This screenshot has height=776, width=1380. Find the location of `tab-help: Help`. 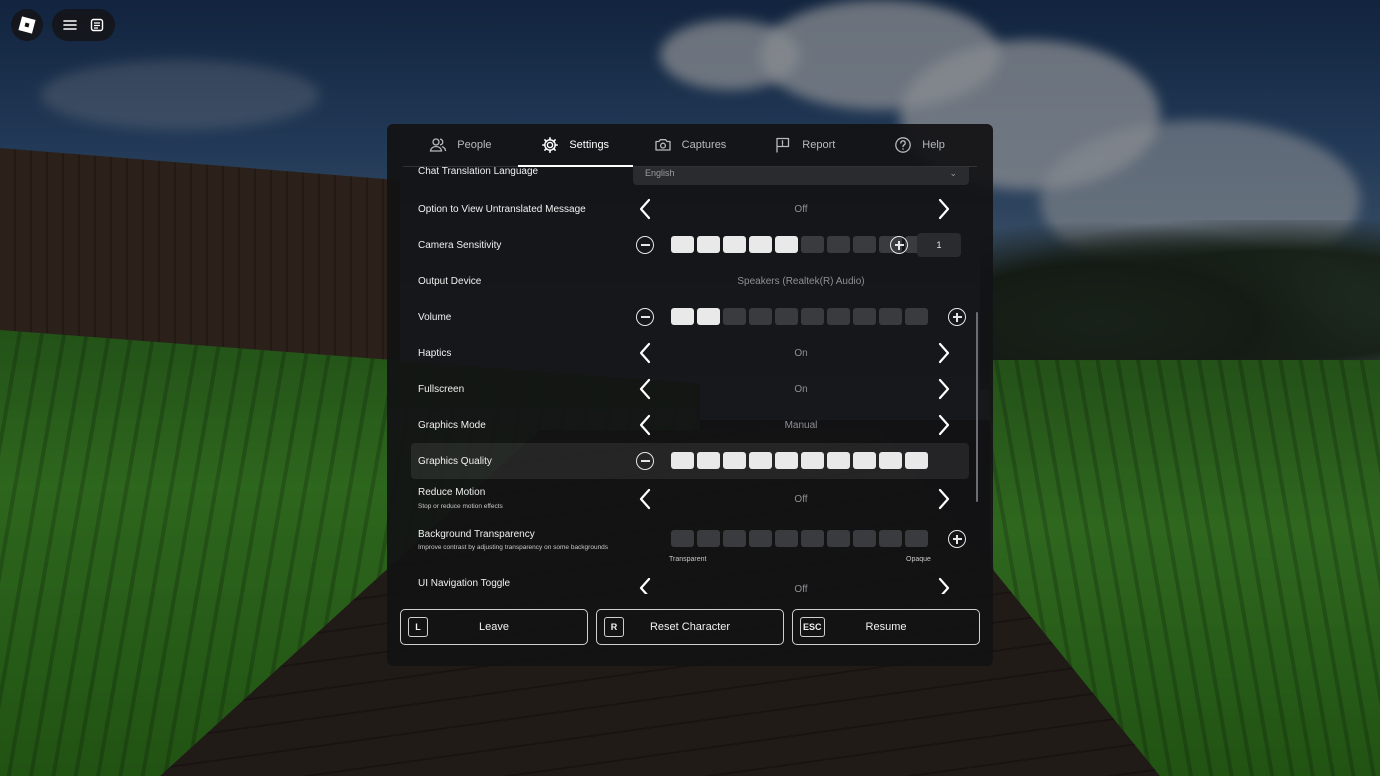

tab-help: Help is located at coordinates (919, 145).